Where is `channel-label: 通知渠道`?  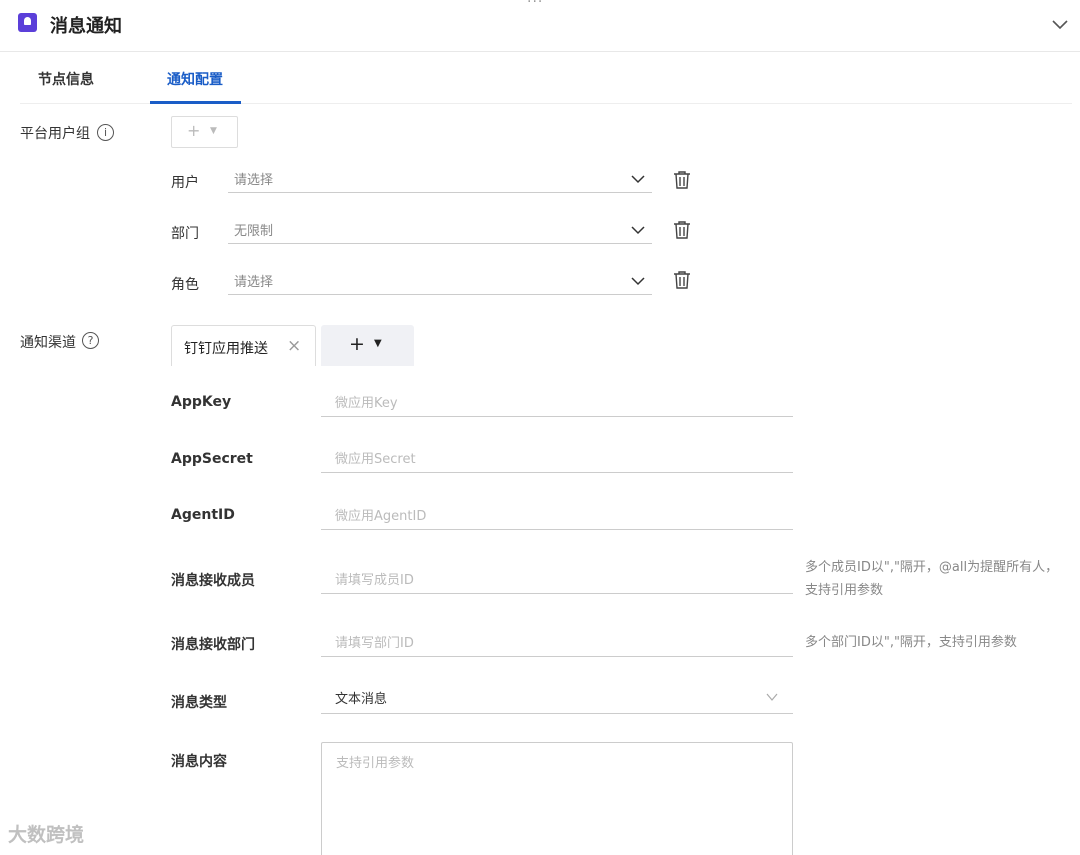 channel-label: 通知渠道 is located at coordinates (48, 343).